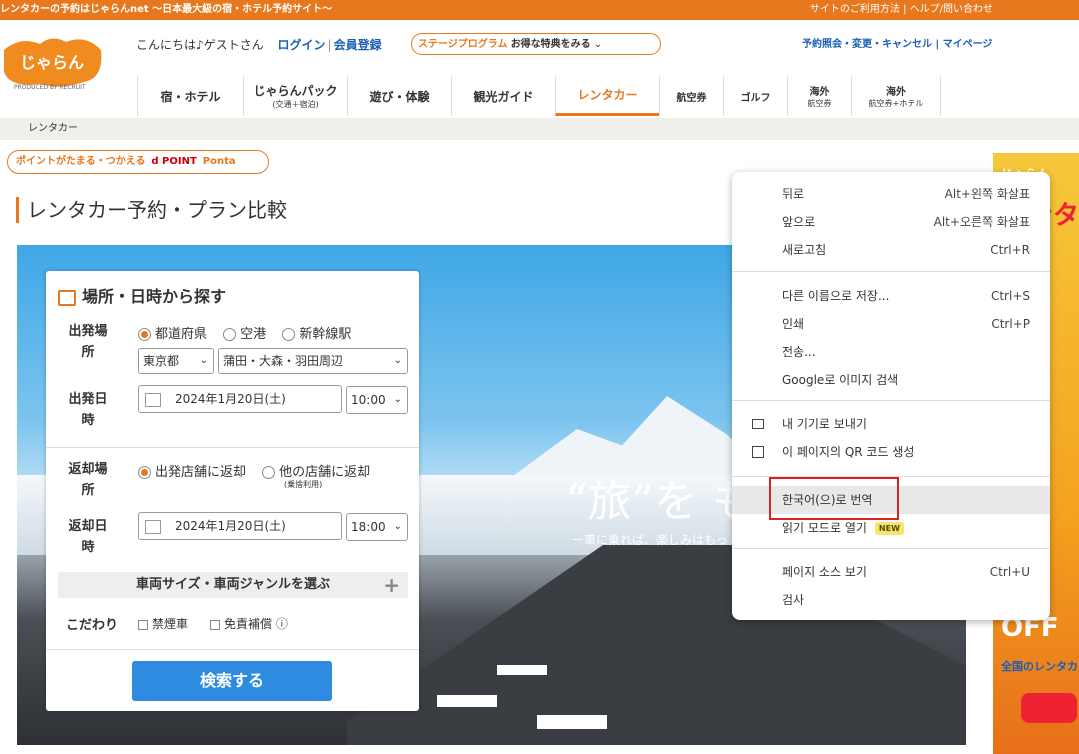 This screenshot has width=1079, height=754. What do you see at coordinates (901, 10) in the screenshot?
I see `help-links: サイトのご利用方法 | ヘルプ/問い合わせ` at bounding box center [901, 10].